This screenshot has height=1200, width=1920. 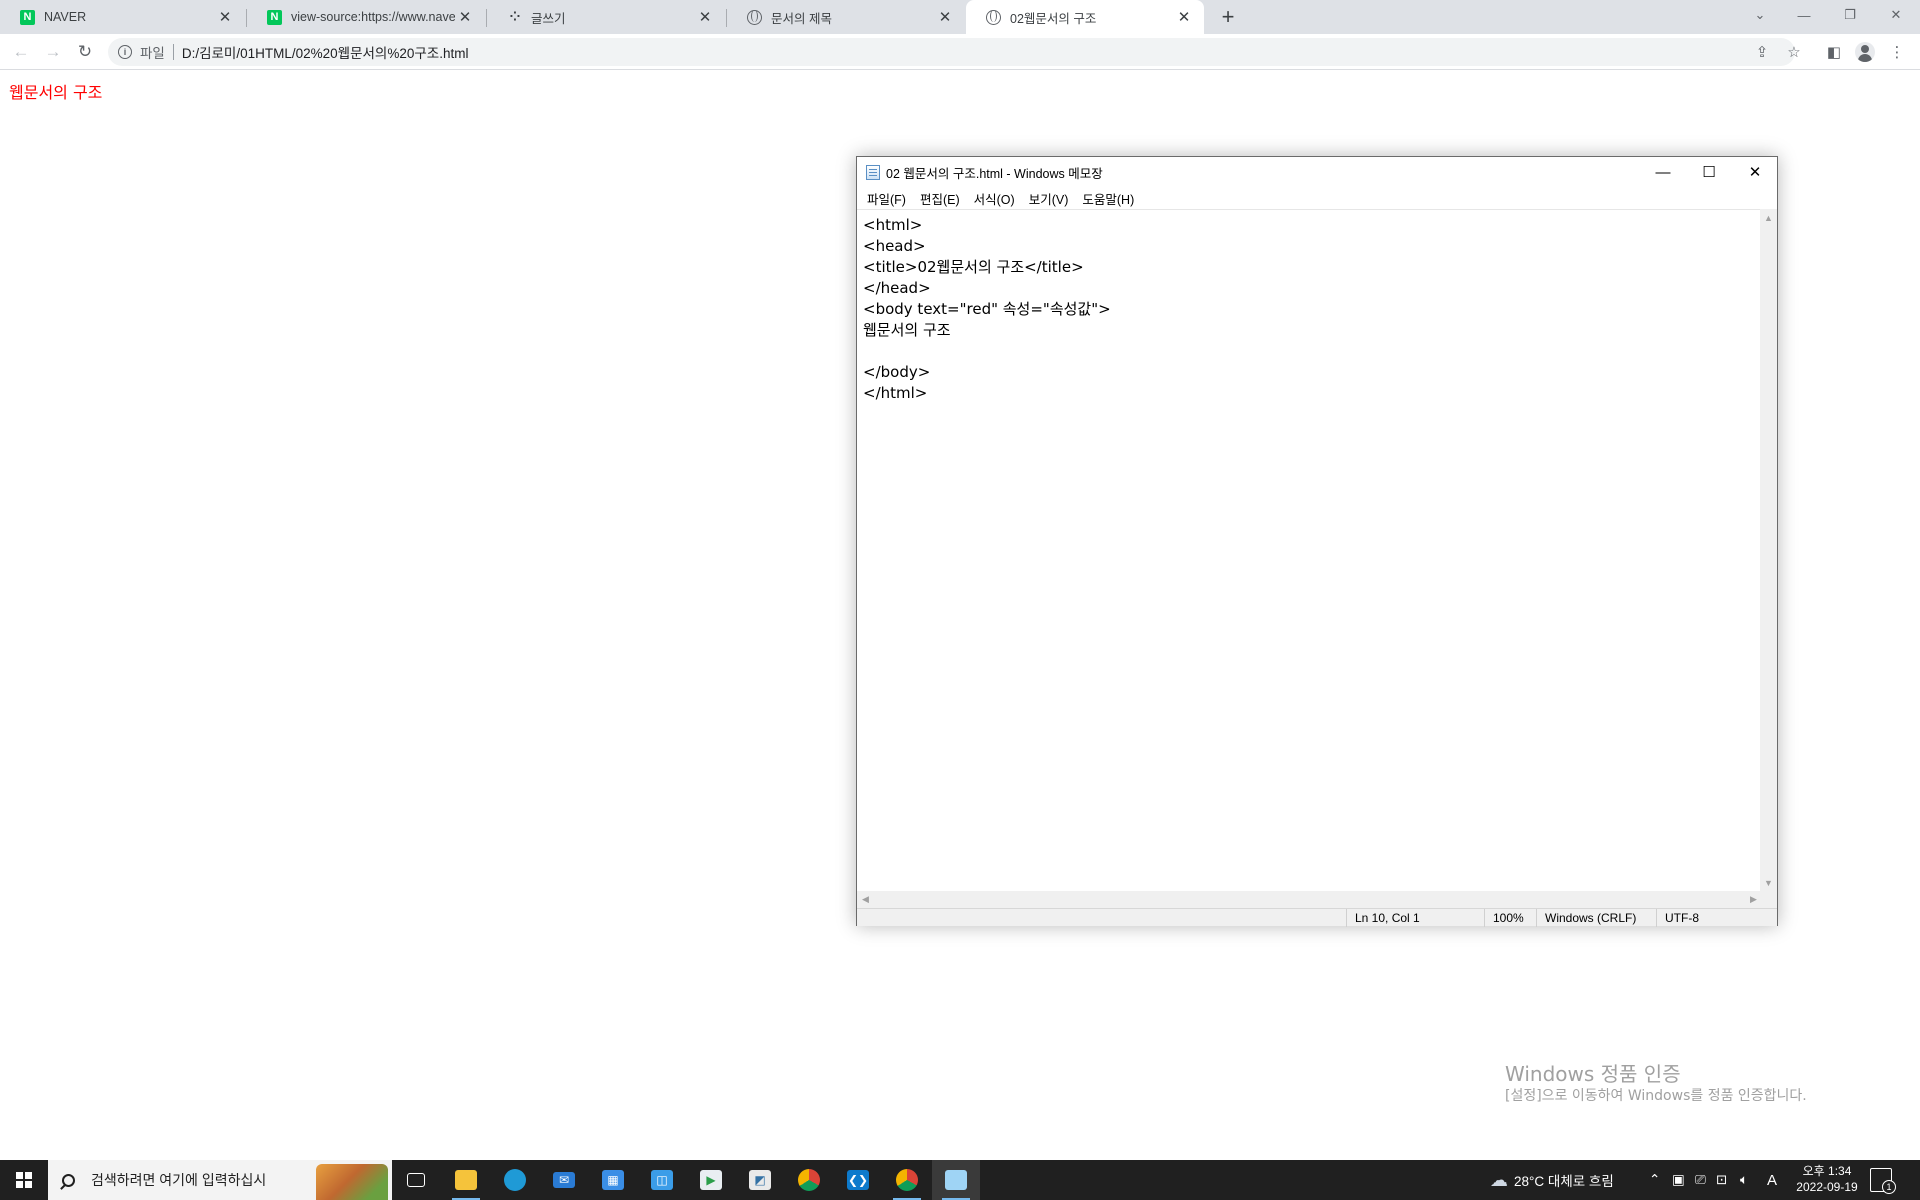 What do you see at coordinates (1794, 52) in the screenshot?
I see `bookmark-star-icon: ☆` at bounding box center [1794, 52].